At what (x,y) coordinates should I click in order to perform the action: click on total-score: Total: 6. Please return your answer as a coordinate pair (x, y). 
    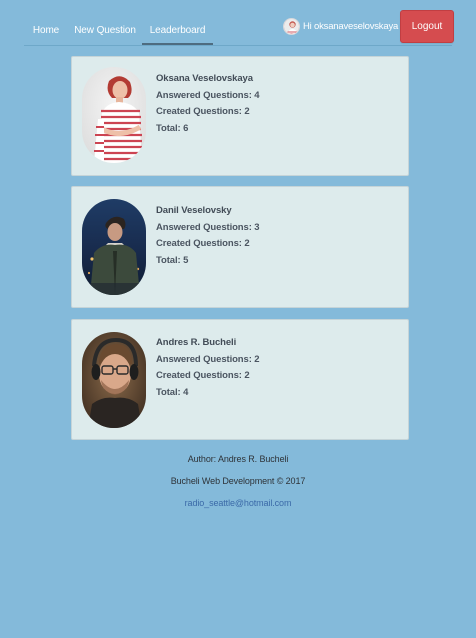
    Looking at the image, I should click on (172, 128).